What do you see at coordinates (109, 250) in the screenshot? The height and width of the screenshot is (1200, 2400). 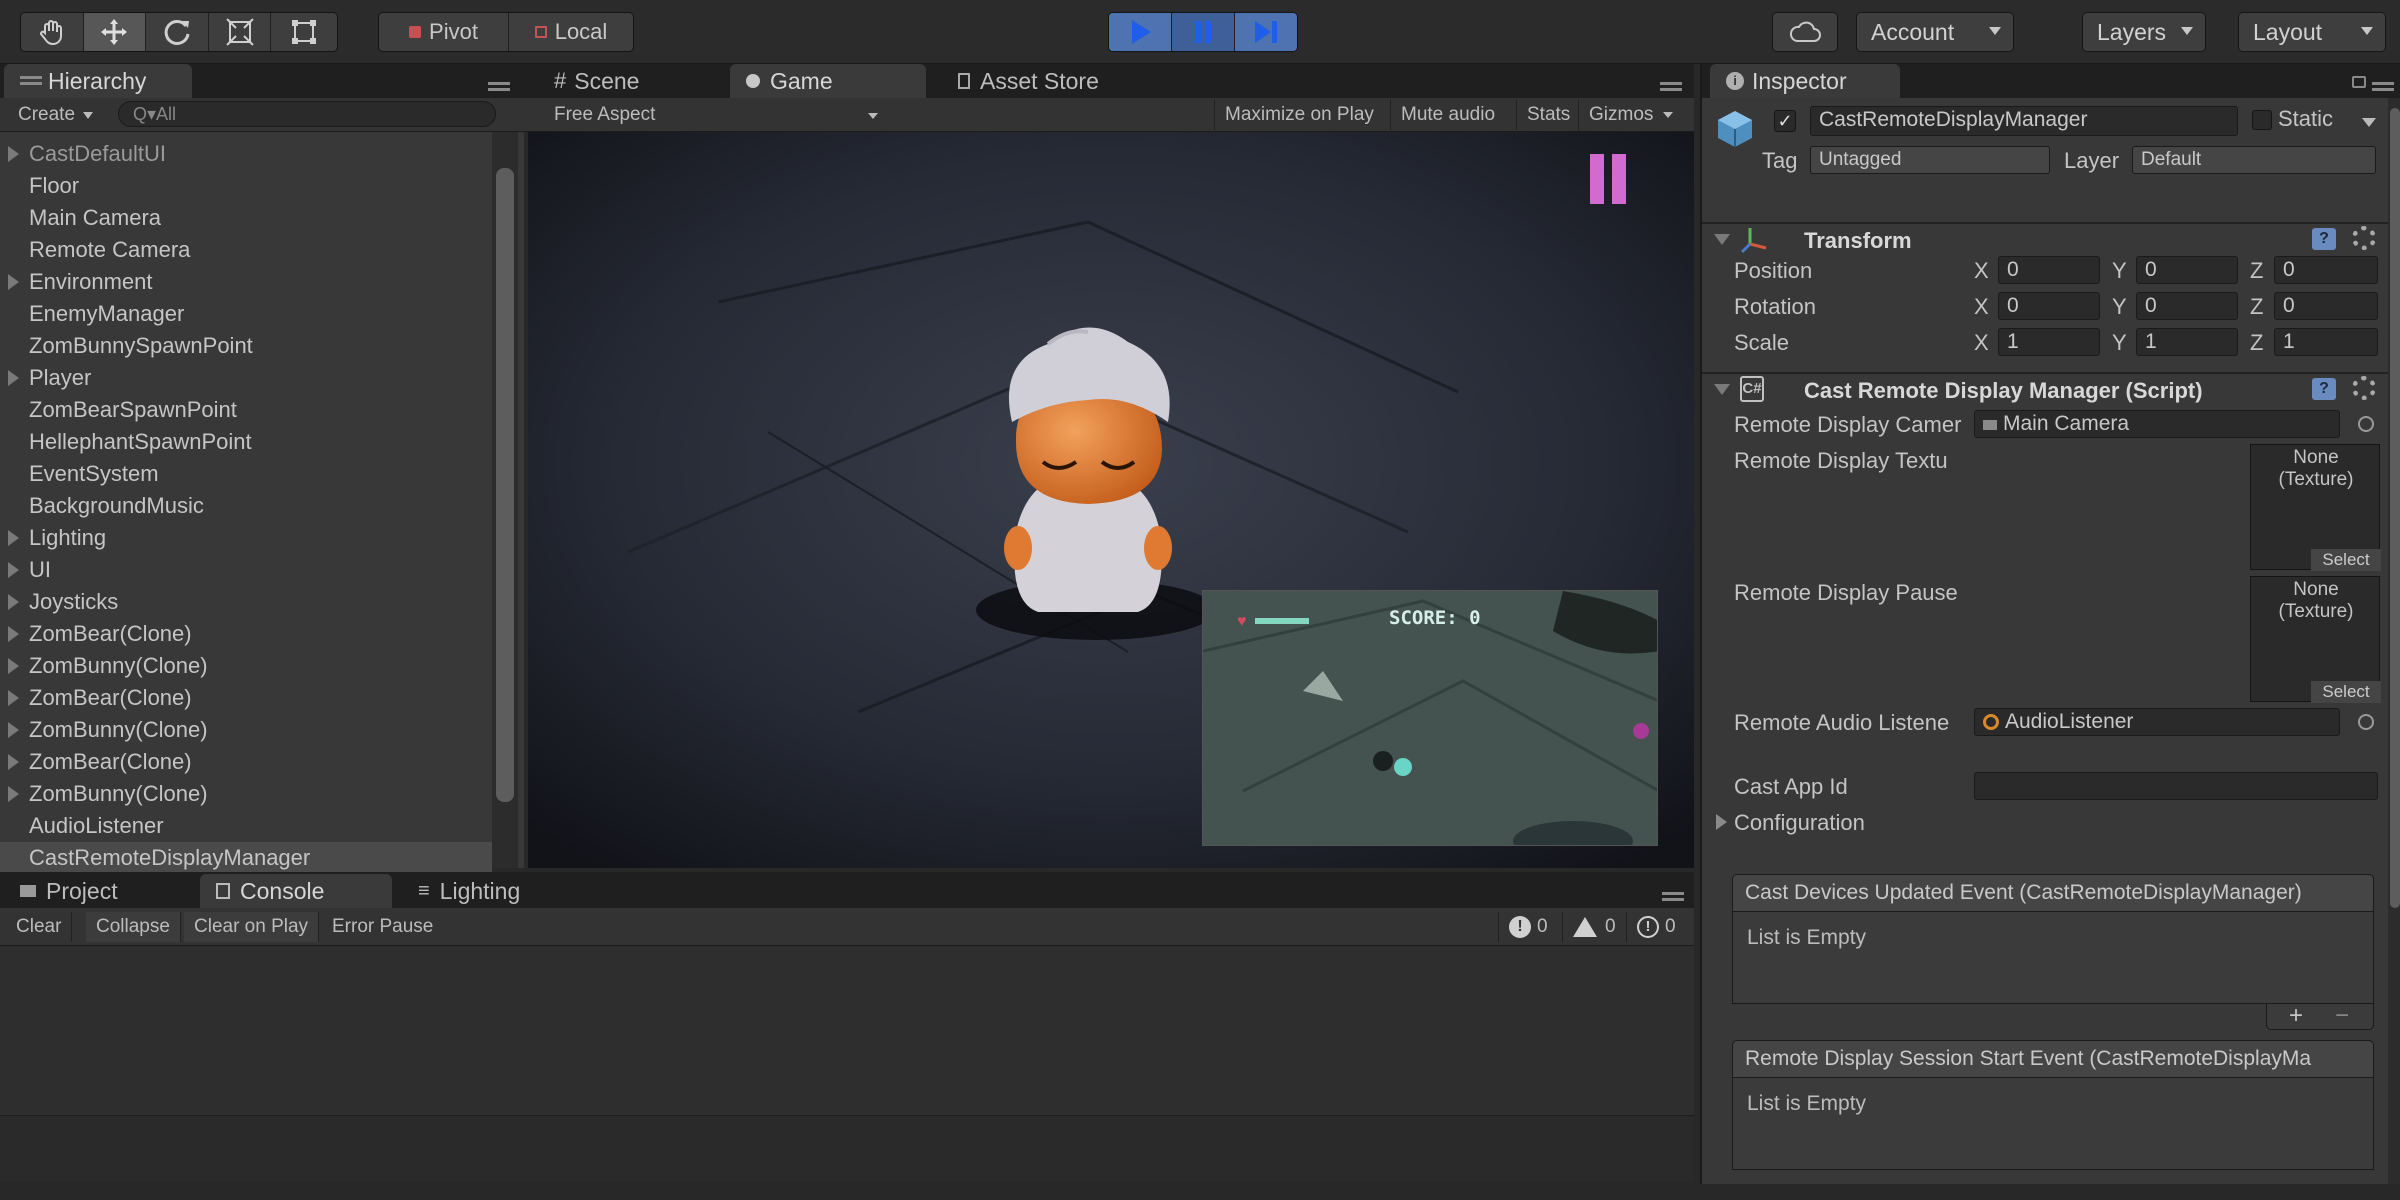 I see `hierarchy-item: Remote Camera` at bounding box center [109, 250].